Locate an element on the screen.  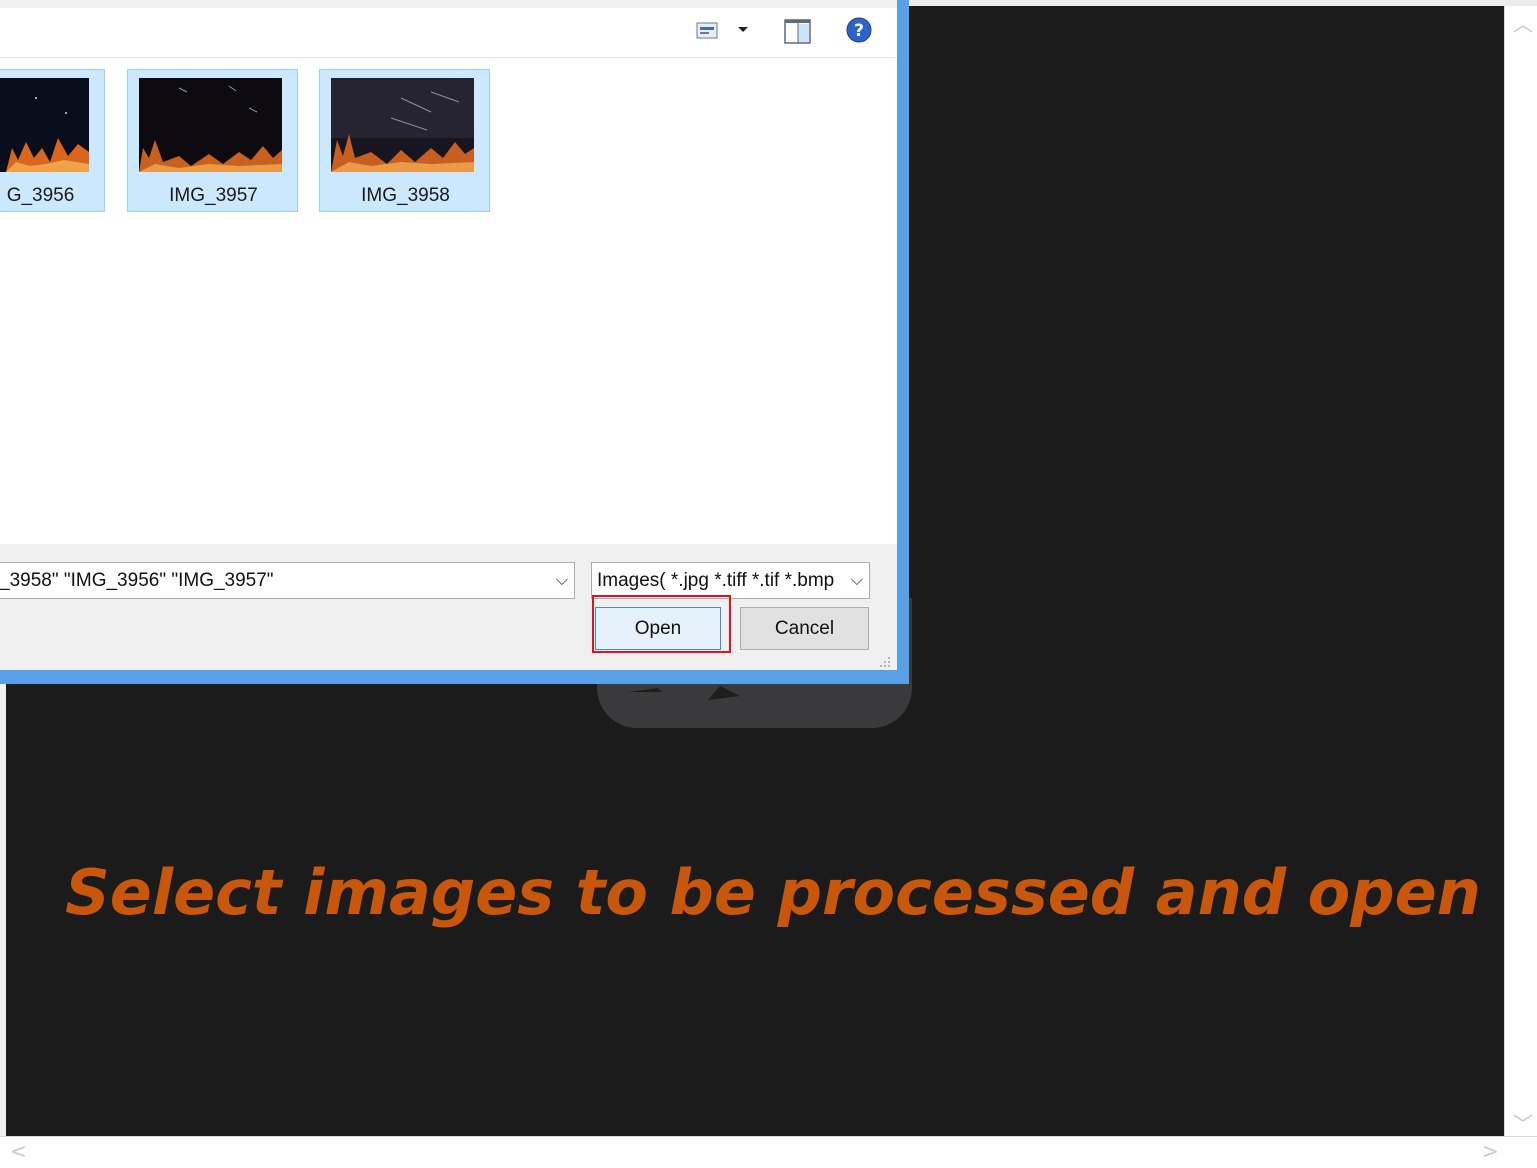
preview-pane-icon is located at coordinates (798, 34).